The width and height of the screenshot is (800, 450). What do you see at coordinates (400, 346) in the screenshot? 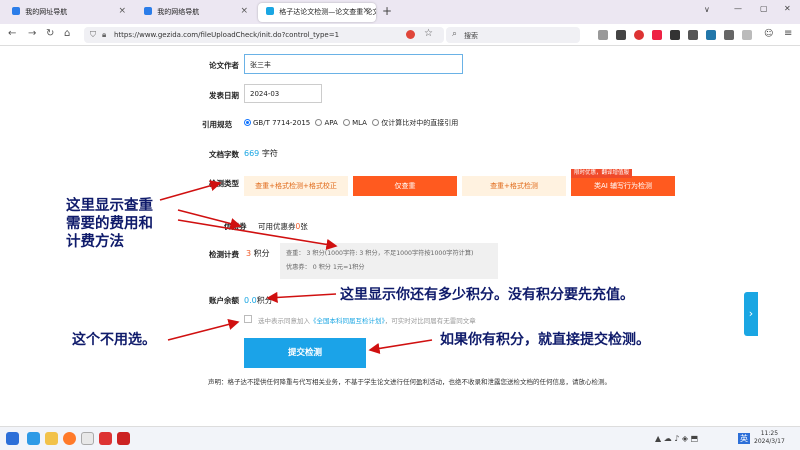
I see `arrow-to-submit` at bounding box center [400, 346].